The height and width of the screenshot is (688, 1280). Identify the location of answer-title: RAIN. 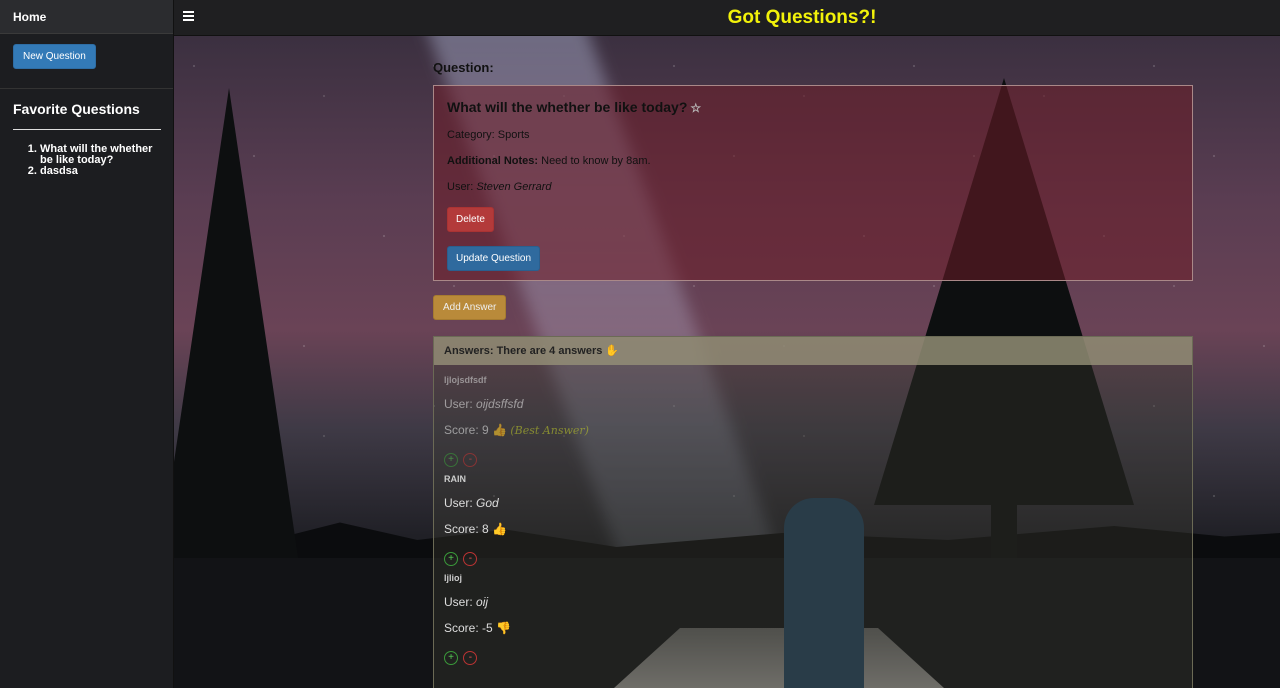
(455, 479).